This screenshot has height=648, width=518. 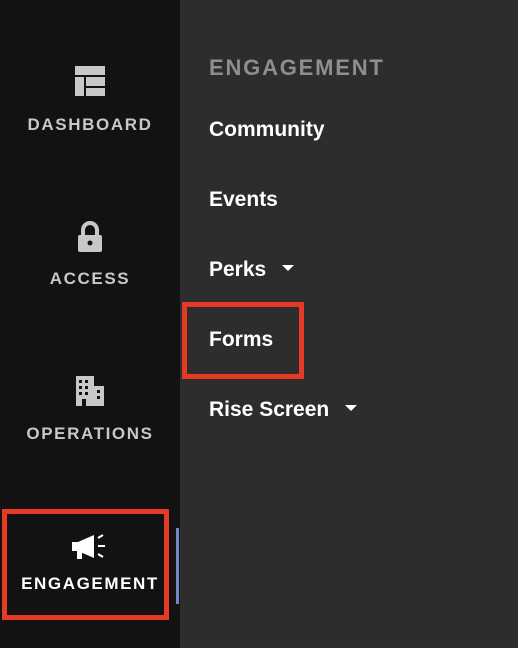 What do you see at coordinates (297, 67) in the screenshot?
I see `panel-title: ENGAGEMENT` at bounding box center [297, 67].